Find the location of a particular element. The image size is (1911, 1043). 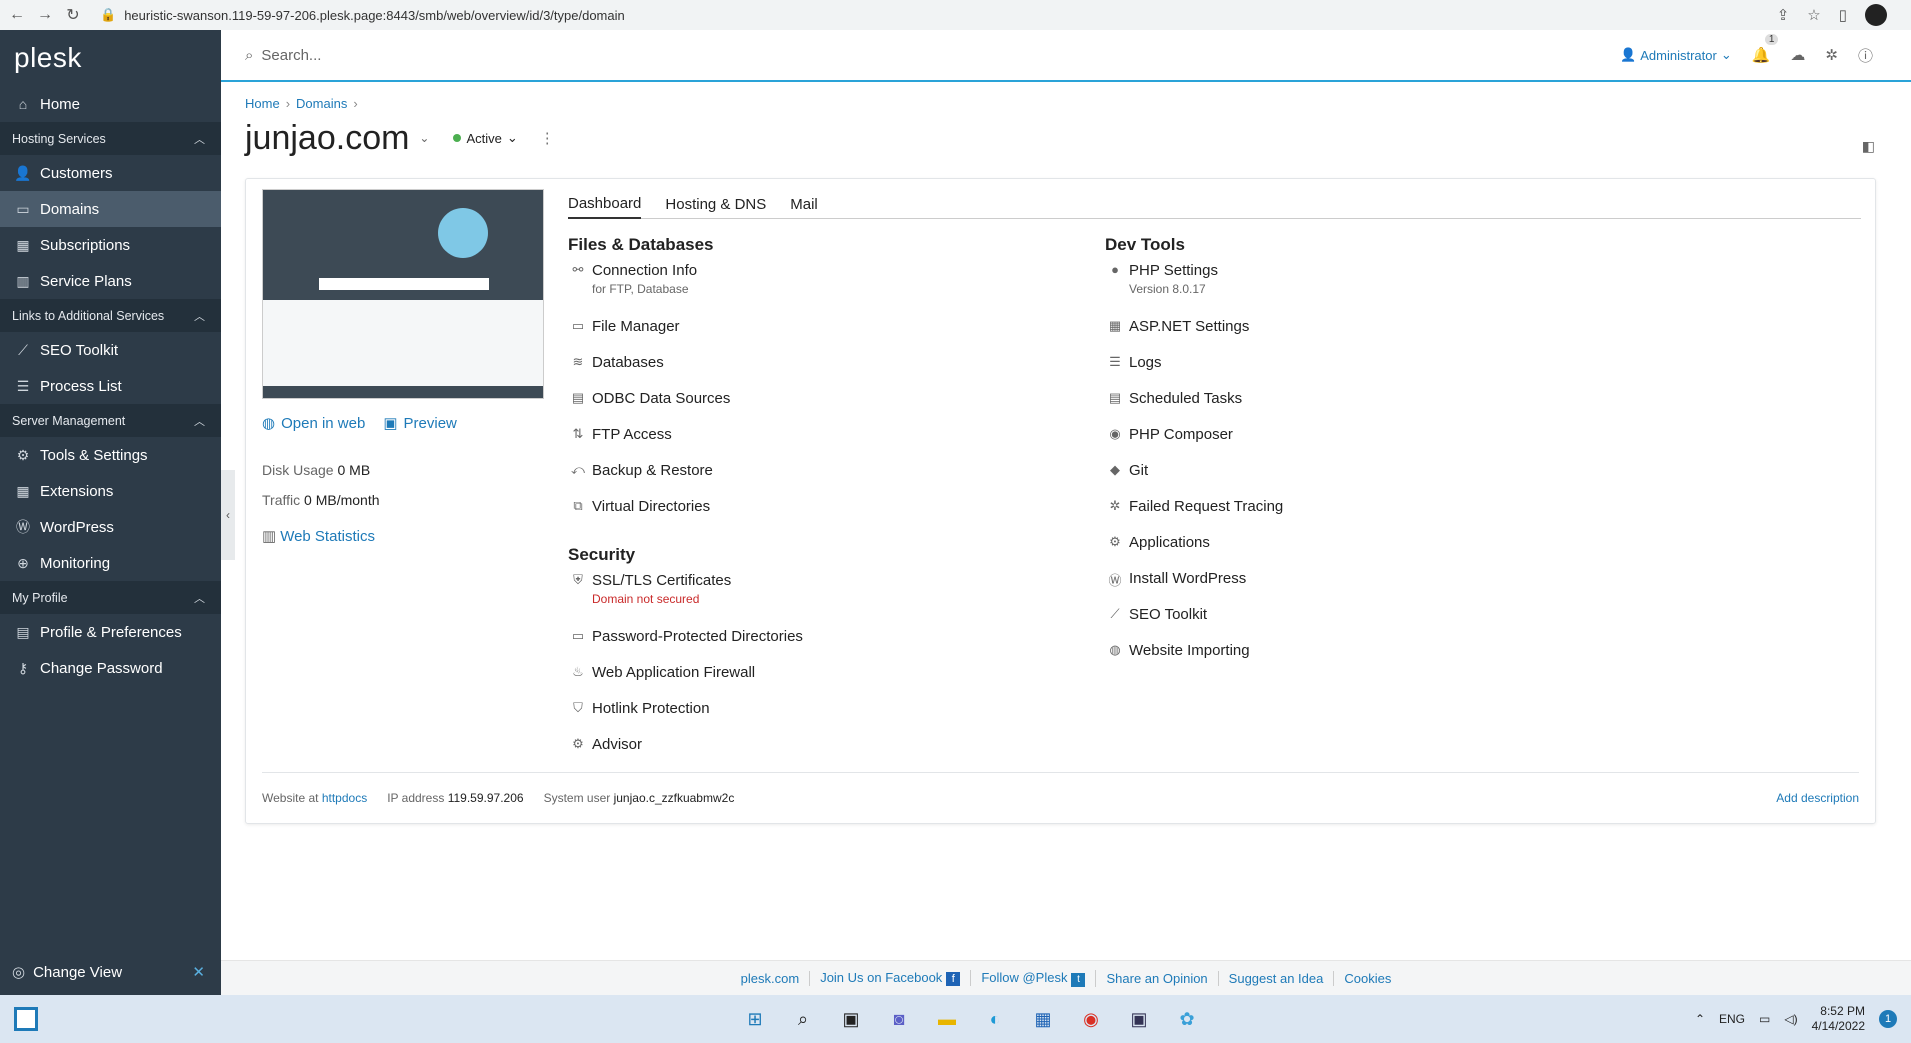

website-importing-link: ◍ Website Importing is located at coordinates (1365, 657).